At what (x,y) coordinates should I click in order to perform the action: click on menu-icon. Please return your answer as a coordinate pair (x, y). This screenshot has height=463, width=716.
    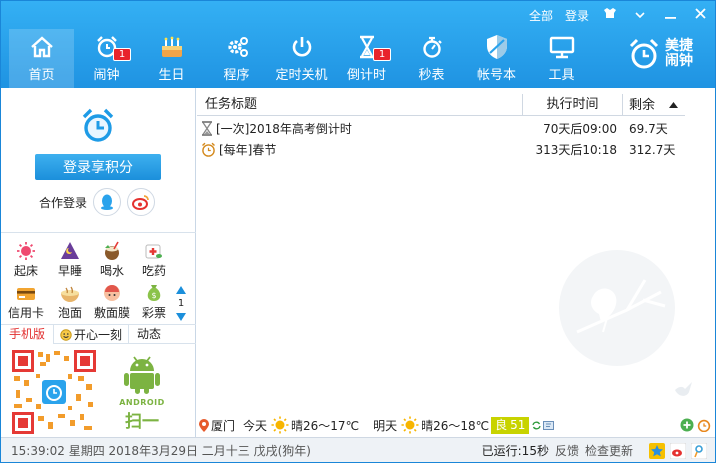
    Looking at the image, I should click on (640, 15).